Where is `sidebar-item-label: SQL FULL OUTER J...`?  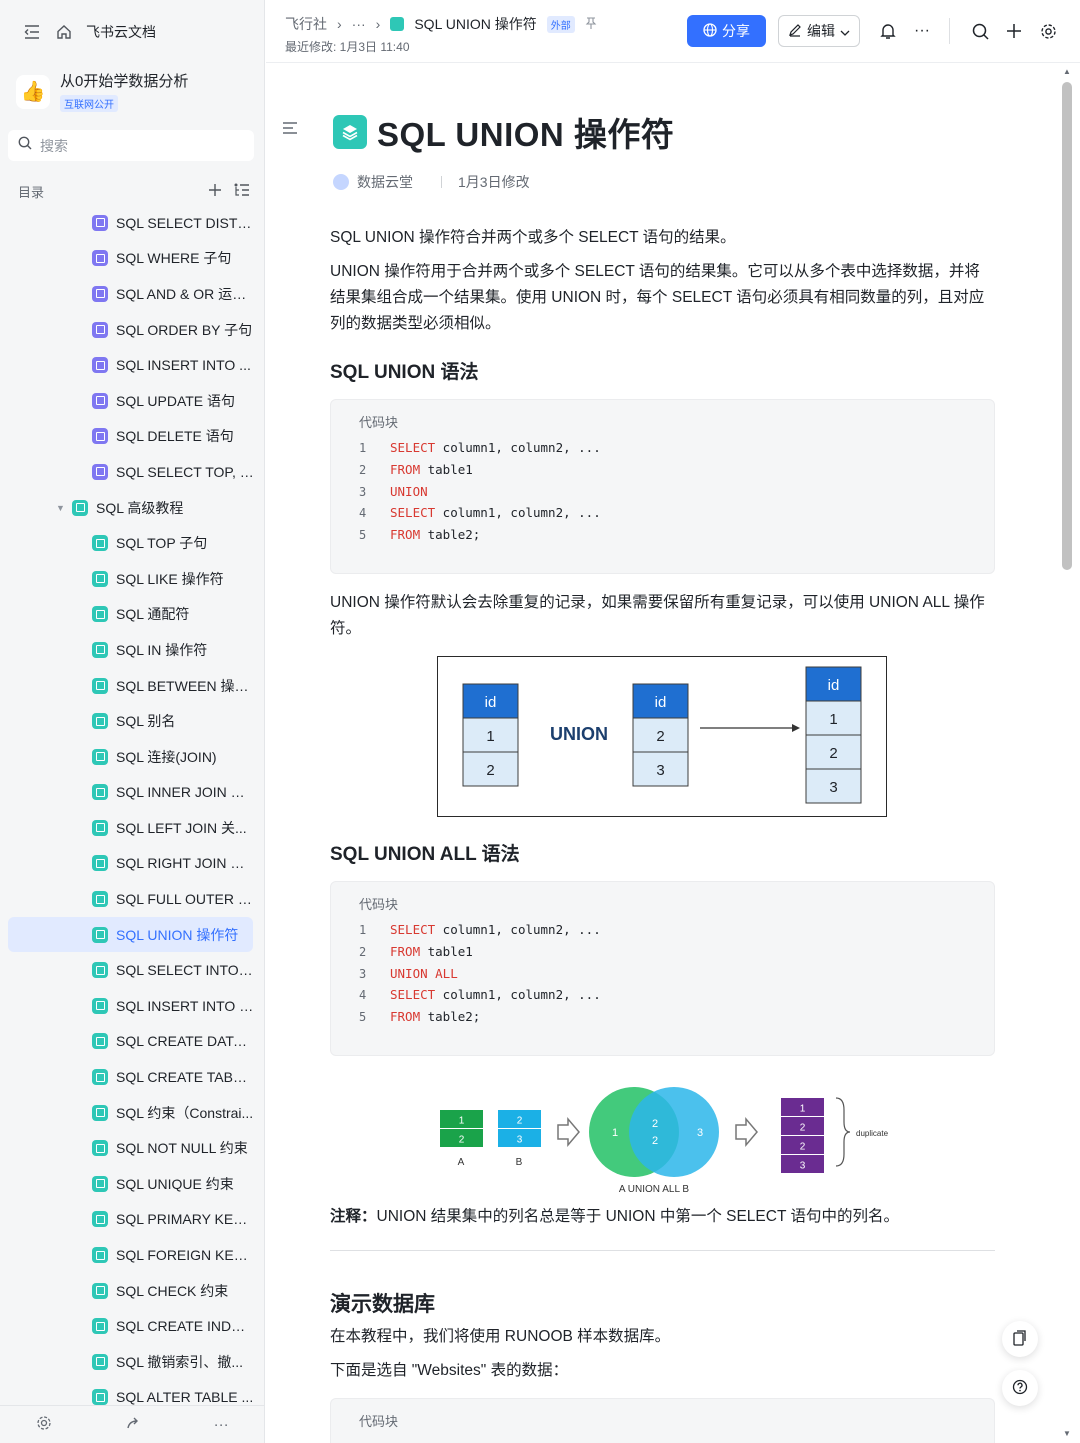 sidebar-item-label: SQL FULL OUTER J... is located at coordinates (185, 899).